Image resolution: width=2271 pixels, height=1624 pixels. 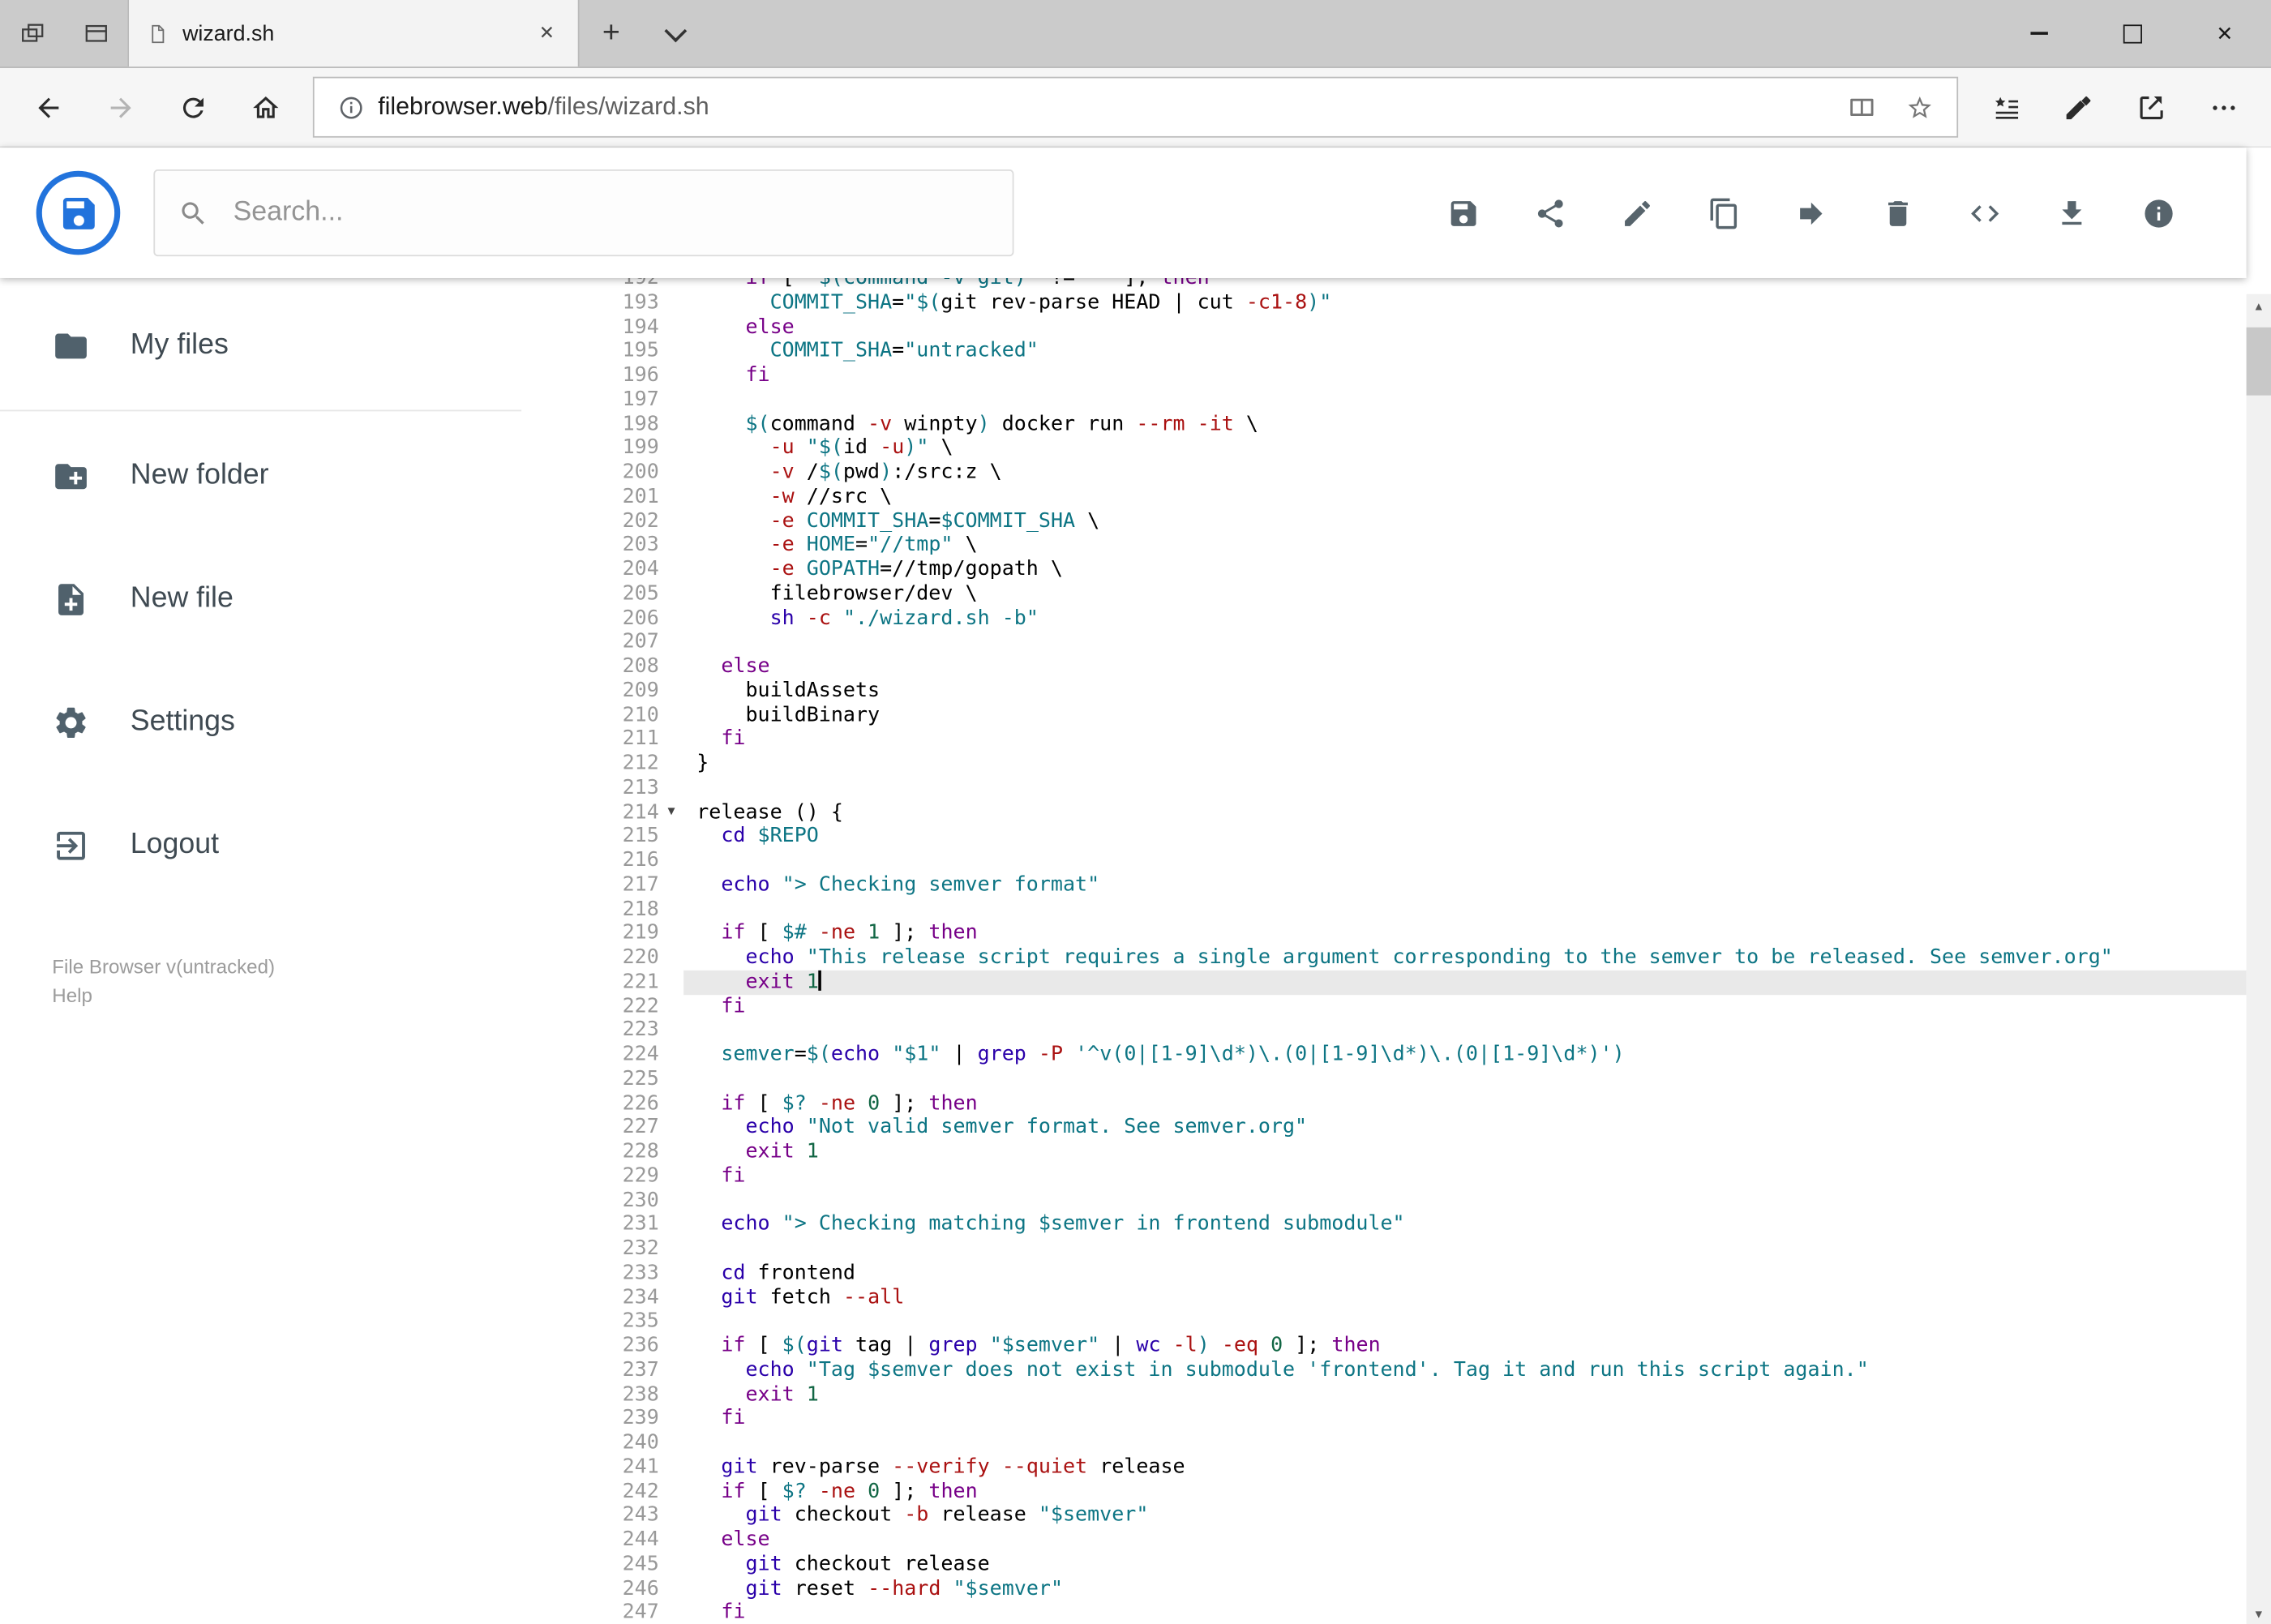 I want to click on code-line-246: 246 git reset --hard "$semver", so click(x=1414, y=1588).